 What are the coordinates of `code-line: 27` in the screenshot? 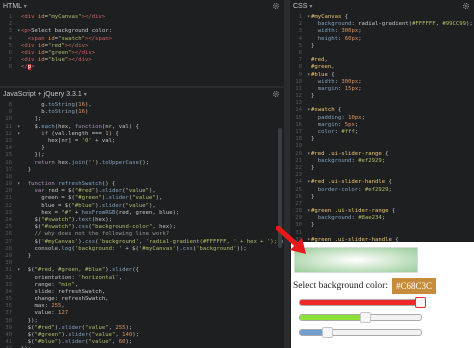 It's located at (382, 204).